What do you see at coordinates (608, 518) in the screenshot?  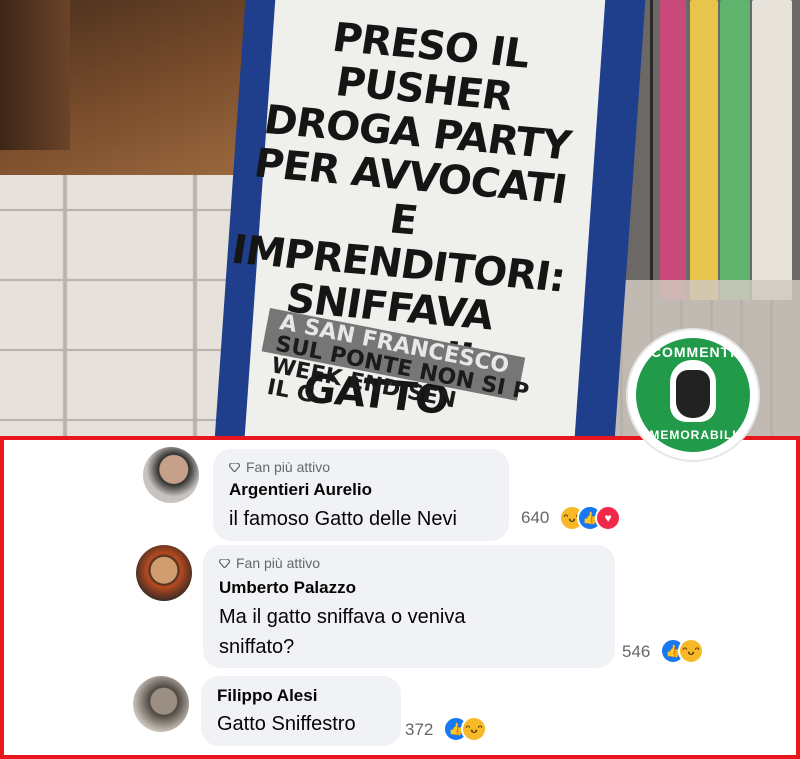 I see `love-icon: ♥` at bounding box center [608, 518].